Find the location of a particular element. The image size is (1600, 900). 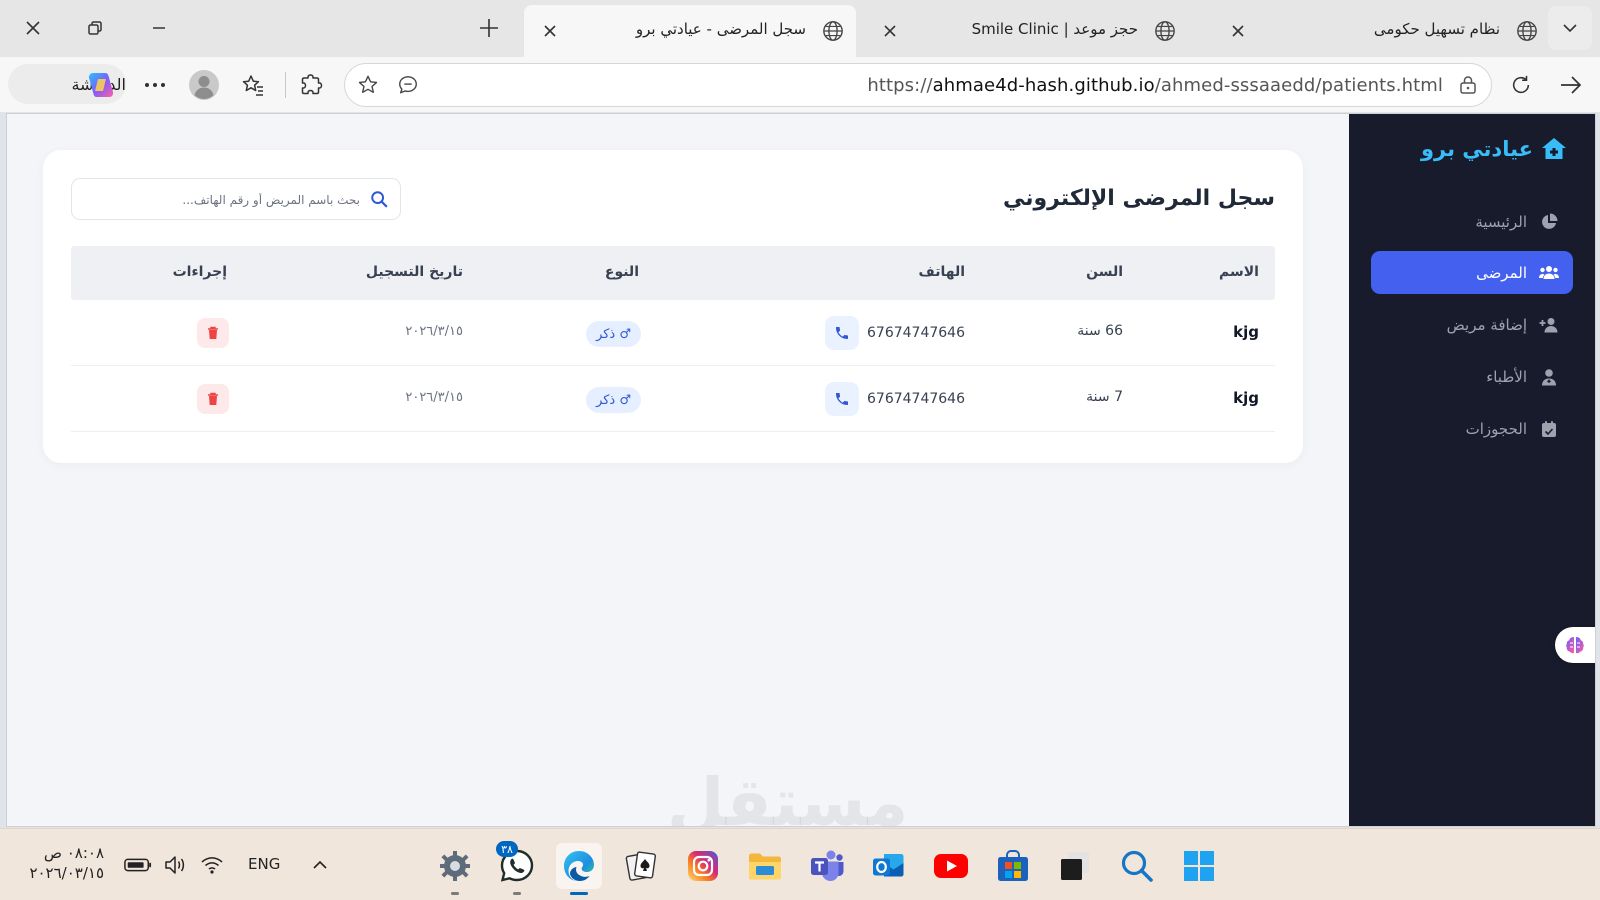

teams-icon is located at coordinates (827, 865).